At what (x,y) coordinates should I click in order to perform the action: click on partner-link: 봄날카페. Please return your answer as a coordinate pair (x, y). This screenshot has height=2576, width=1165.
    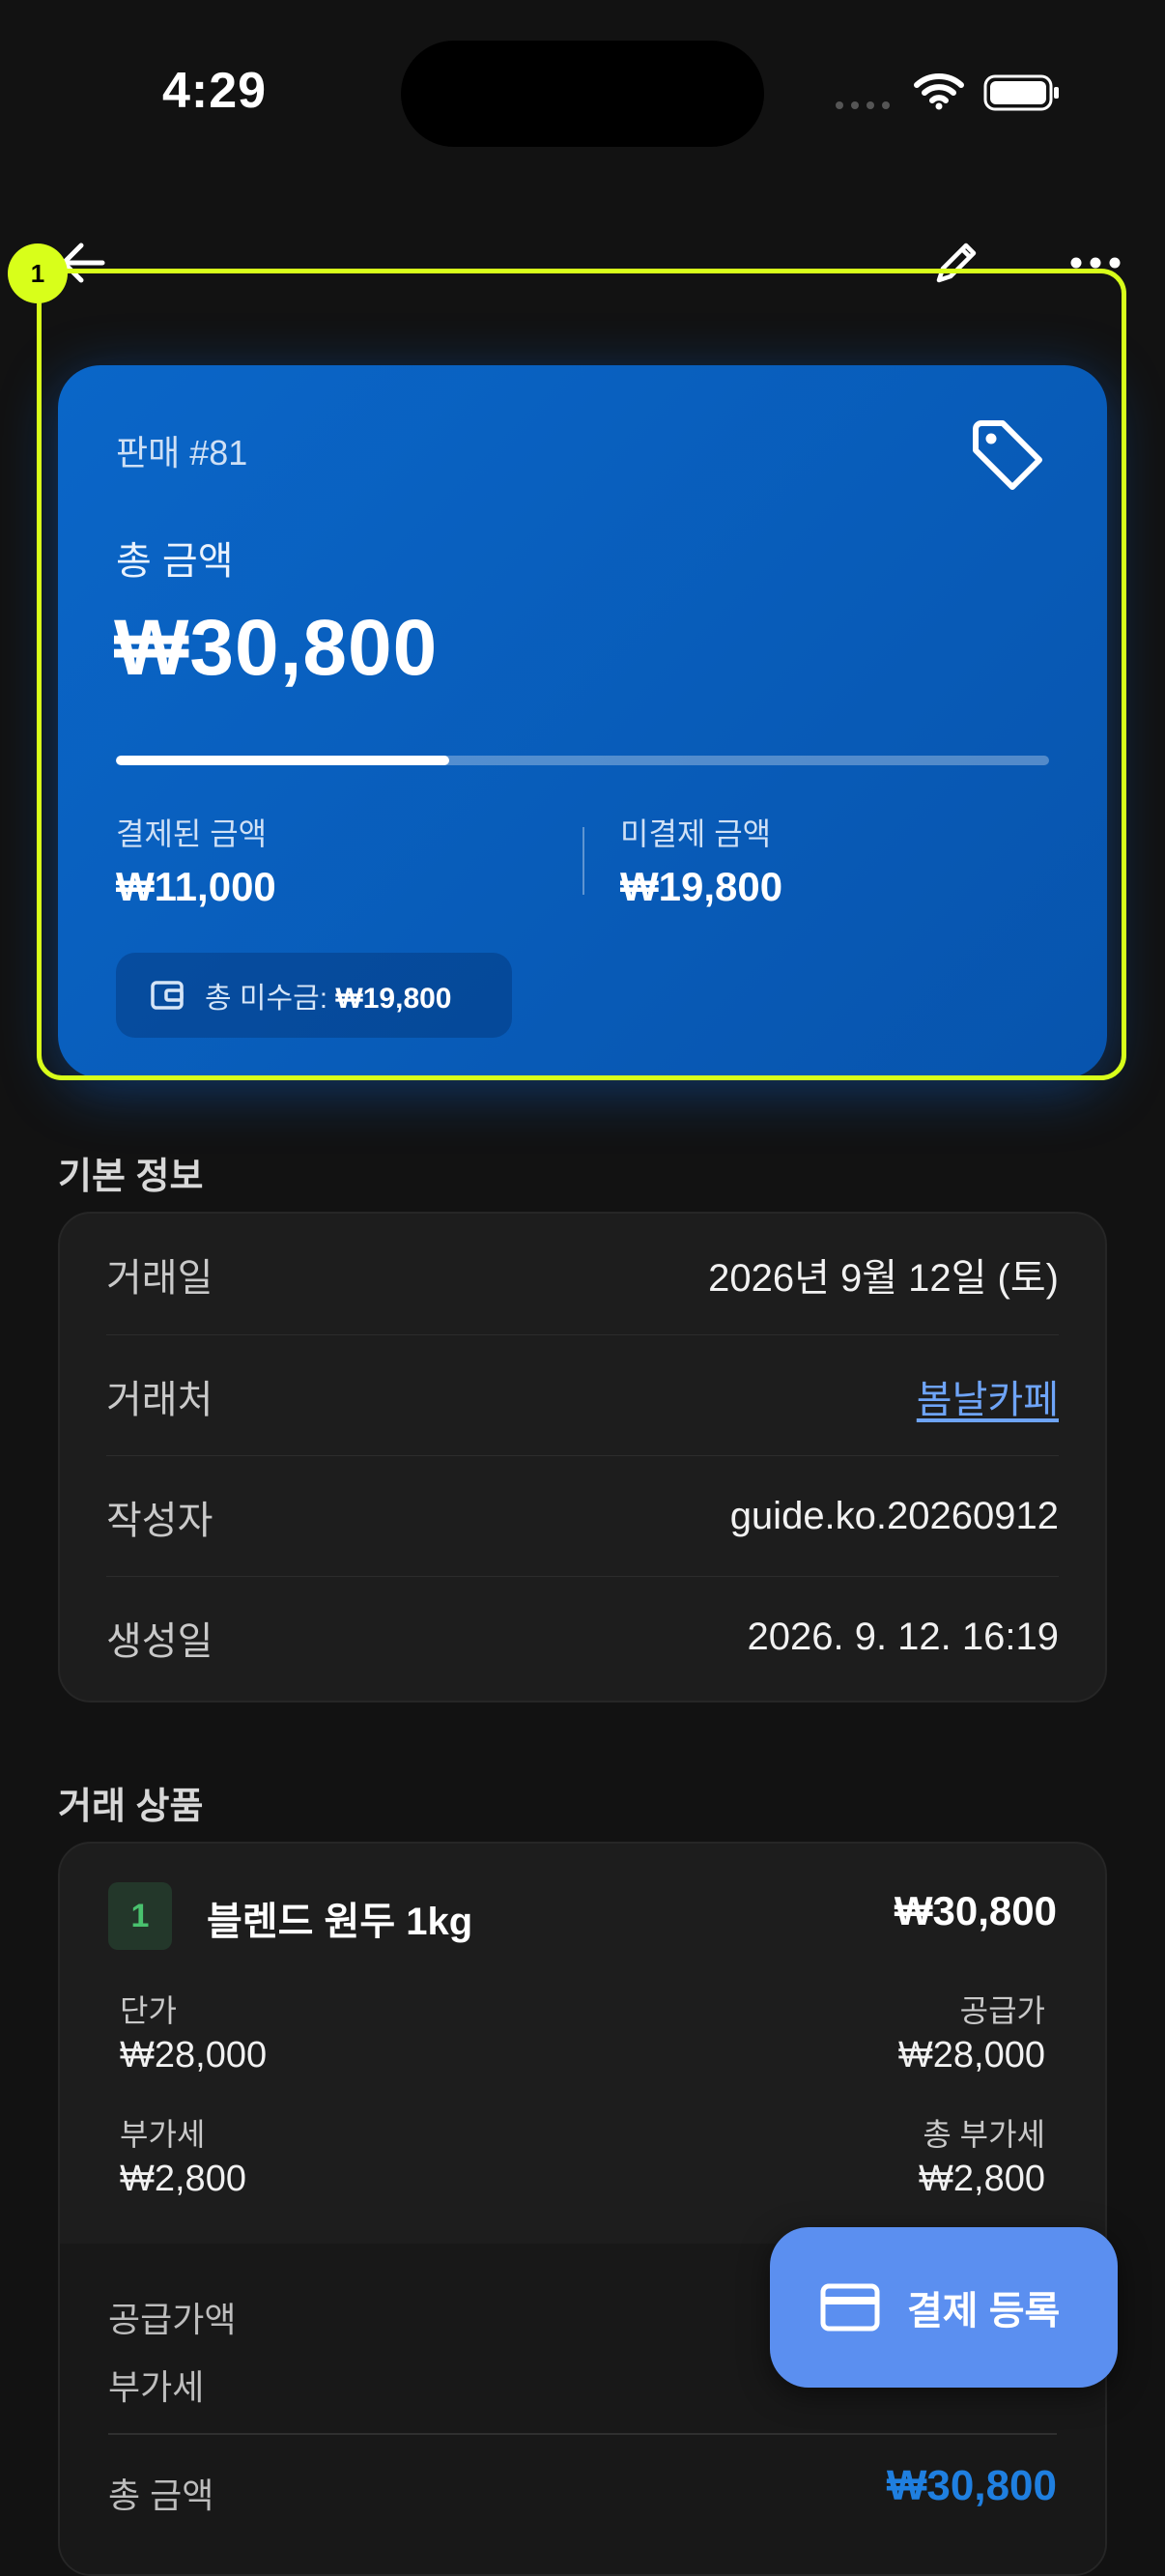
    Looking at the image, I should click on (988, 1396).